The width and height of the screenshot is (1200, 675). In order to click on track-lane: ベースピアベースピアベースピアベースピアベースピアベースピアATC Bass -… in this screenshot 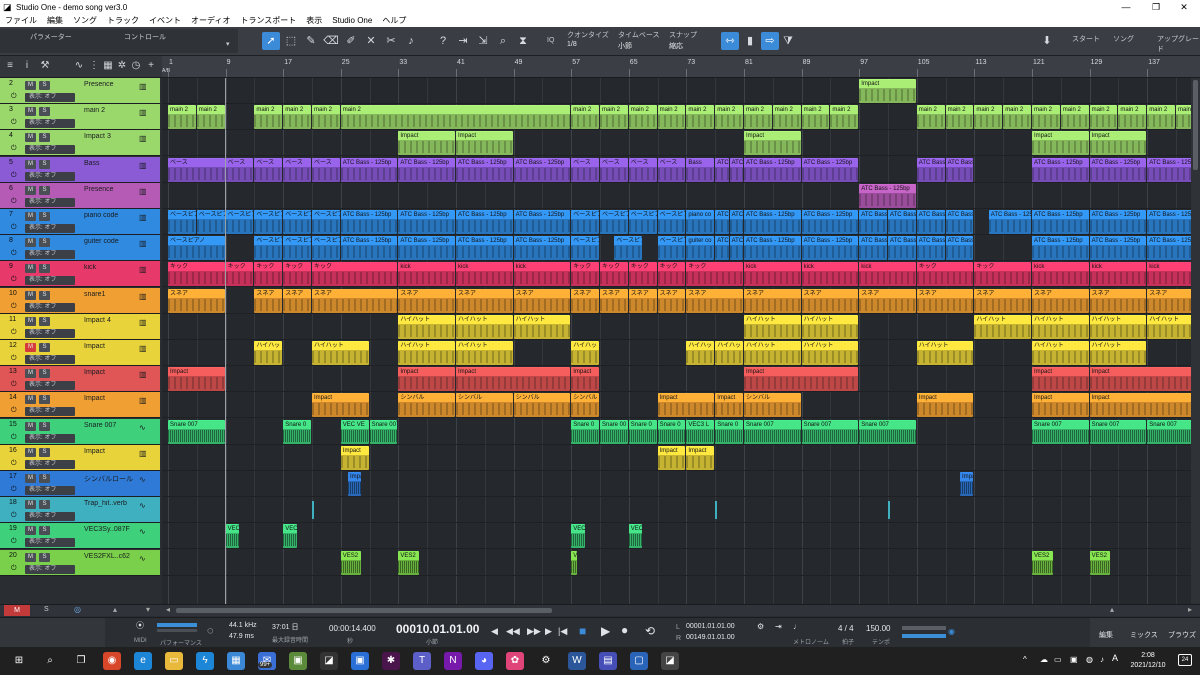, I will do `click(676, 222)`.